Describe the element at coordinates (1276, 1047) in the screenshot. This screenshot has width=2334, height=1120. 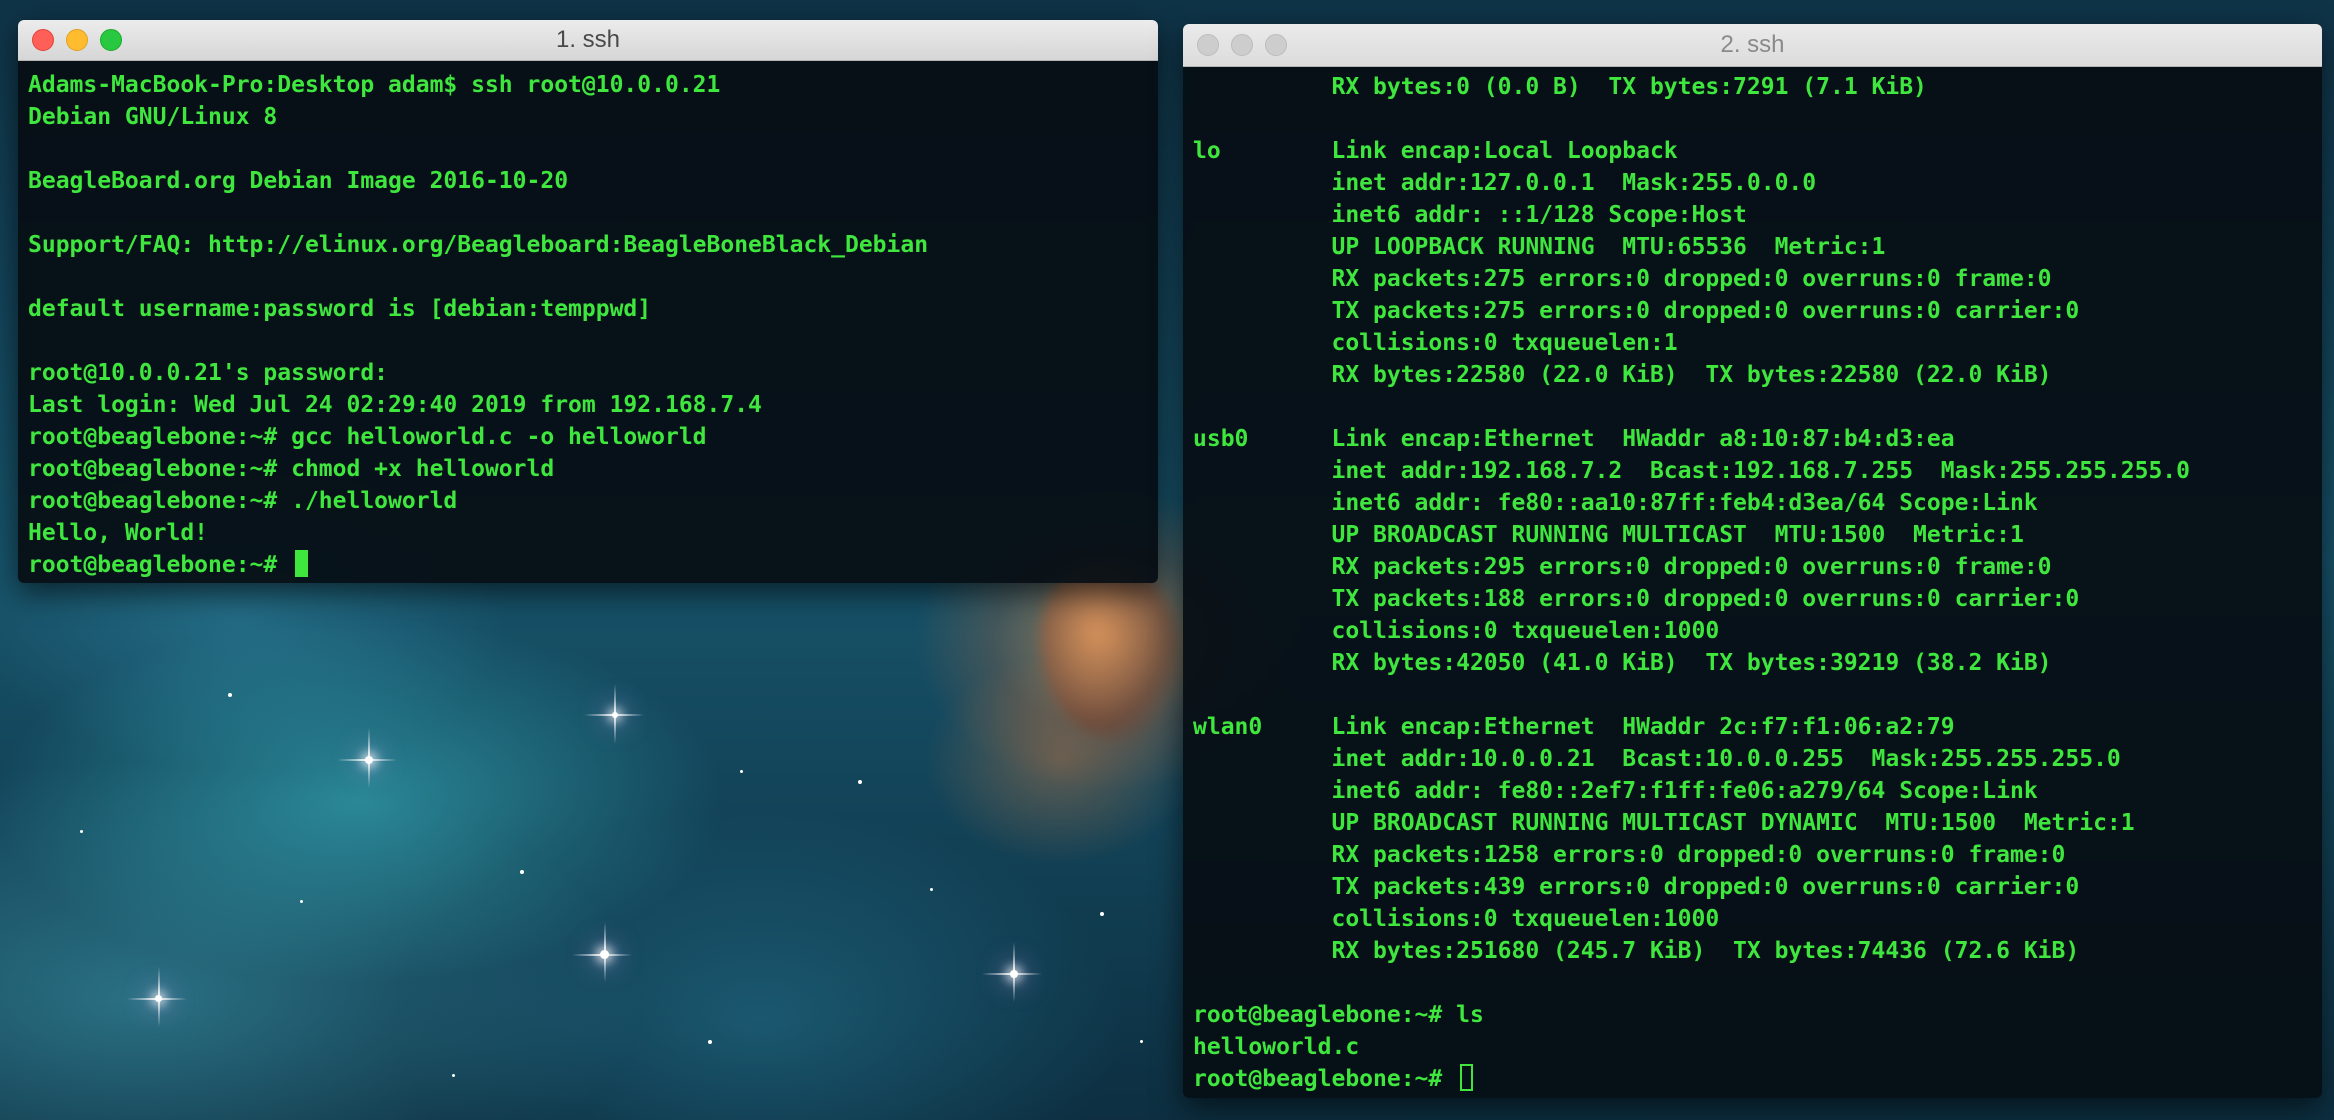
I see `terminal-line: helloworld.c` at that location.